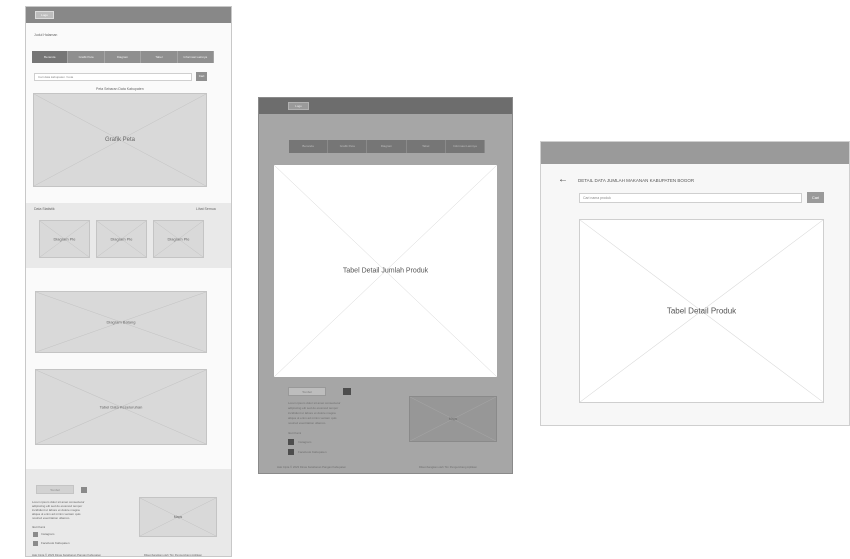 The height and width of the screenshot is (559, 850). I want to click on map-label: Grafik Peta, so click(119, 140).